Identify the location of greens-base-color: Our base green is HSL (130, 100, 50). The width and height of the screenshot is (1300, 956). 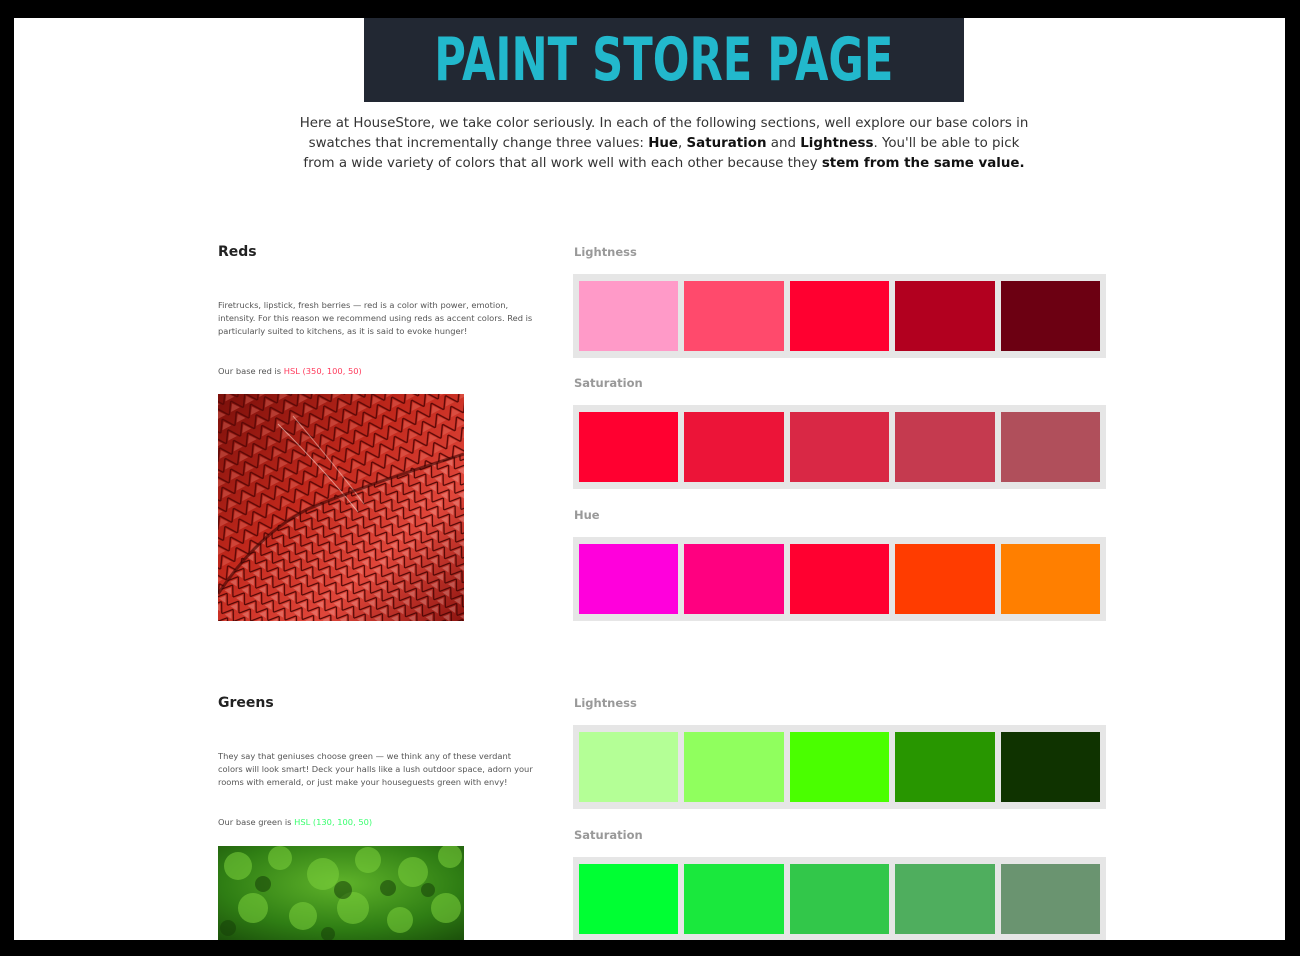
(295, 822).